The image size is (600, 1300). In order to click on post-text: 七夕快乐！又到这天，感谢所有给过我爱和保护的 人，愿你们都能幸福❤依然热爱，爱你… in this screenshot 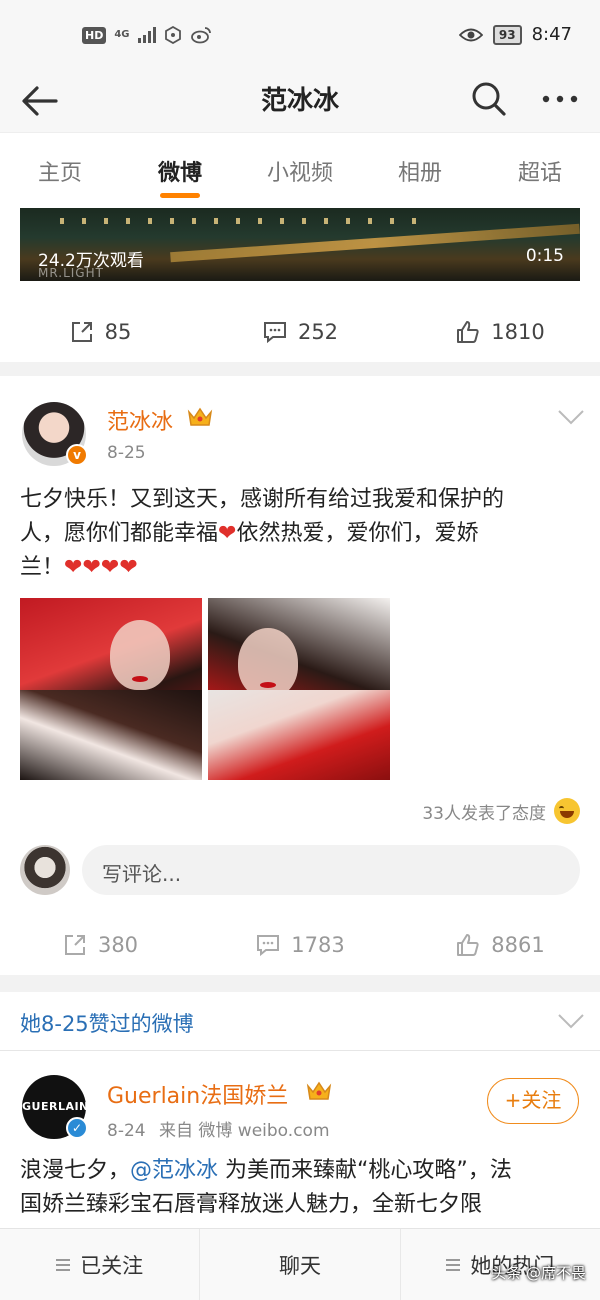, I will do `click(300, 534)`.